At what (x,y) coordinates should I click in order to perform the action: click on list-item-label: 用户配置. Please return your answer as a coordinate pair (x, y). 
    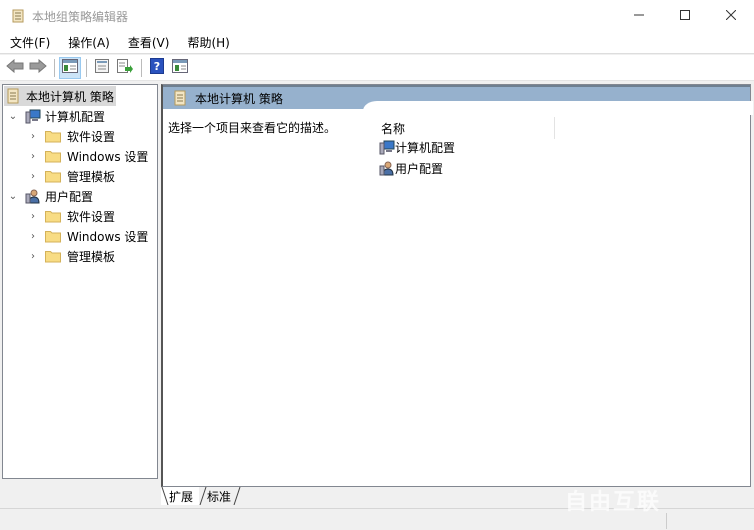
    Looking at the image, I should click on (419, 168).